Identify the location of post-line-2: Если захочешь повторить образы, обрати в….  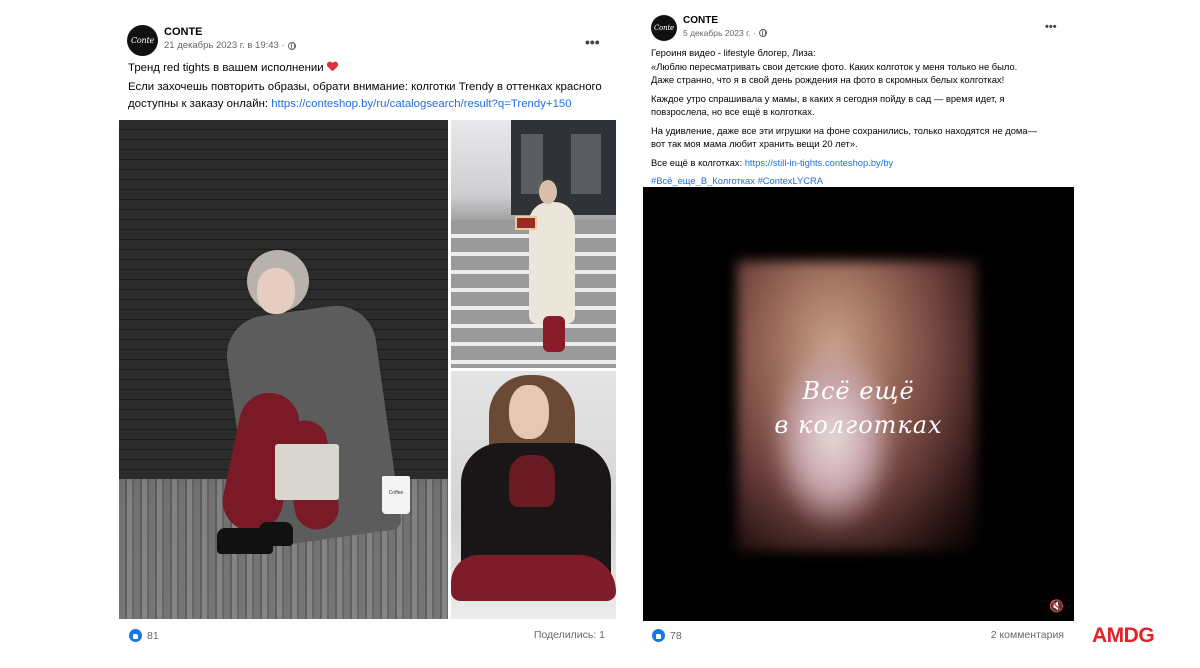
(365, 87).